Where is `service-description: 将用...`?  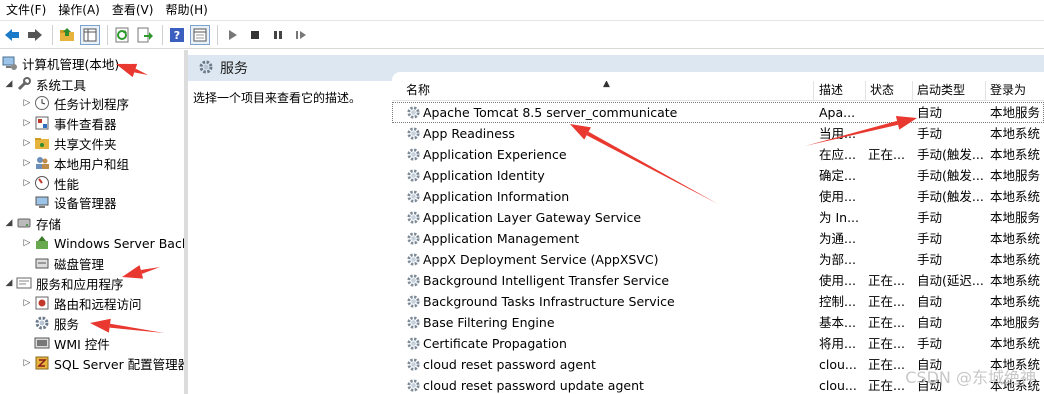
service-description: 将用... is located at coordinates (837, 343).